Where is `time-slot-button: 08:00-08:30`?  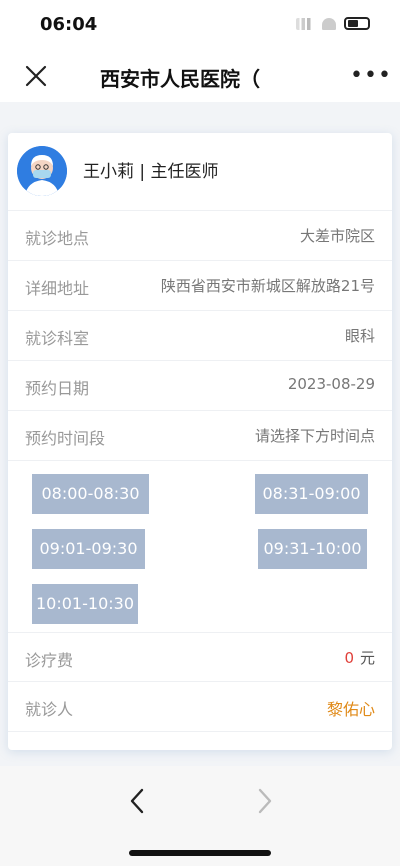 time-slot-button: 08:00-08:30 is located at coordinates (90, 494).